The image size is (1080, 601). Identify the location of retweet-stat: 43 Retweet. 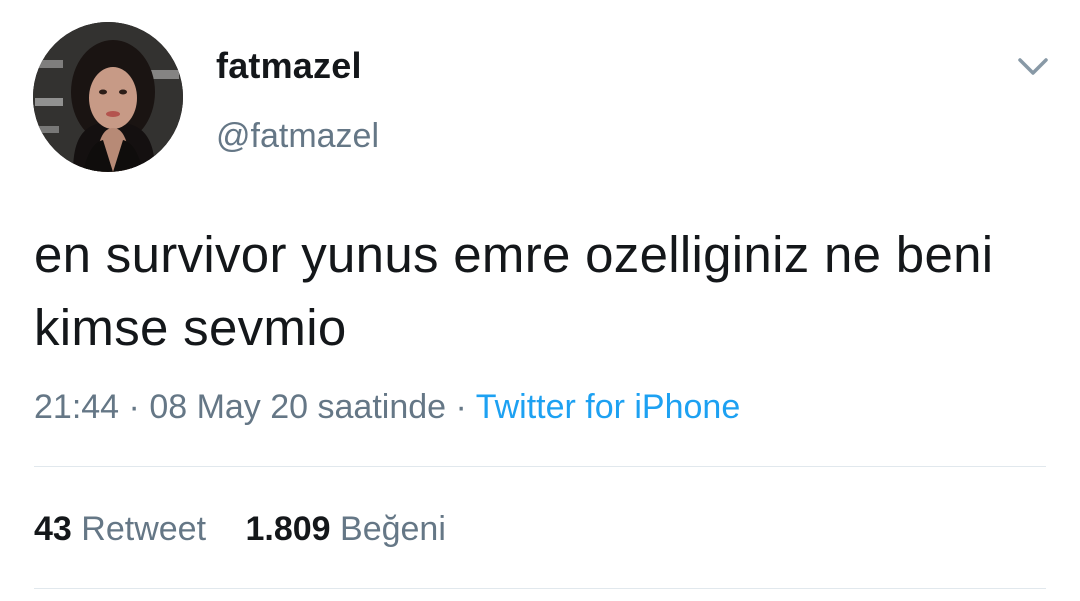
(120, 529).